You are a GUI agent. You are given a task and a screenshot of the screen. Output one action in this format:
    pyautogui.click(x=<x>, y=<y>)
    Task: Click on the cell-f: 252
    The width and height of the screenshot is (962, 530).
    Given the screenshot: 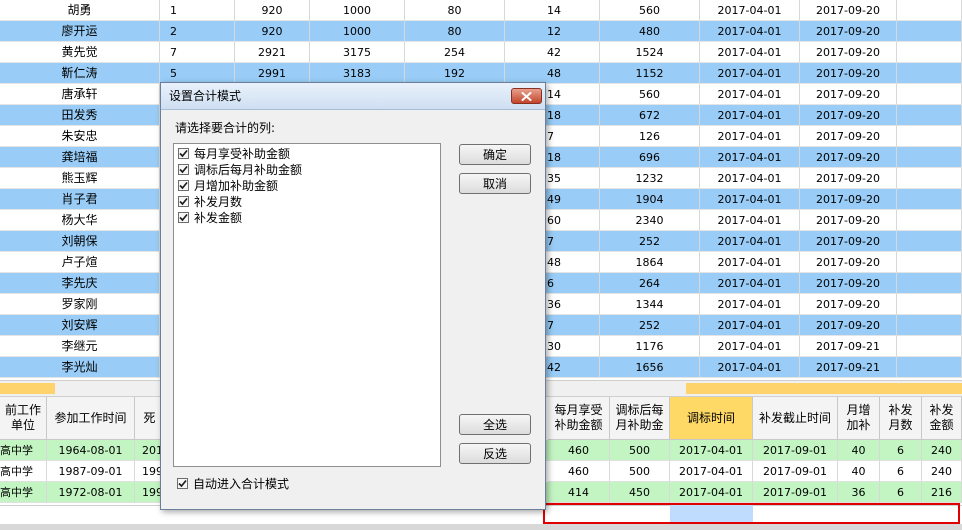 What is the action you would take?
    pyautogui.click(x=650, y=241)
    